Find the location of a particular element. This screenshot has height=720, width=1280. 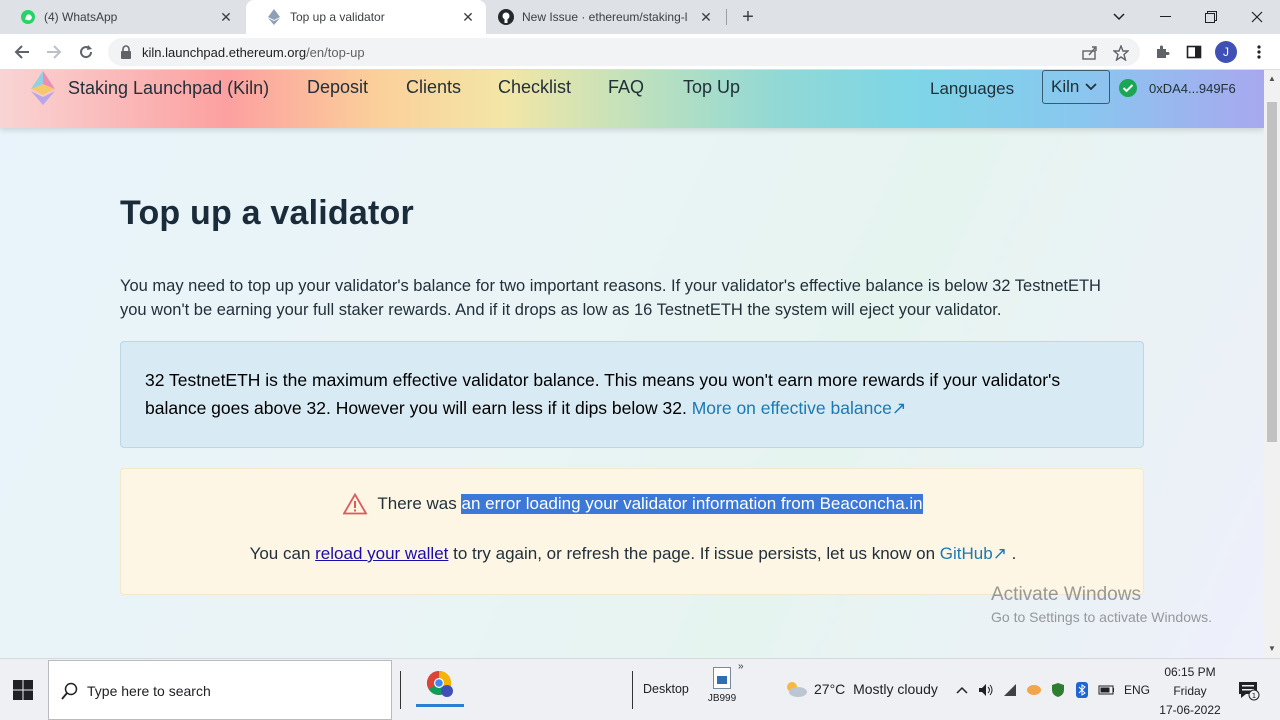

extensions-icon is located at coordinates (1162, 52).